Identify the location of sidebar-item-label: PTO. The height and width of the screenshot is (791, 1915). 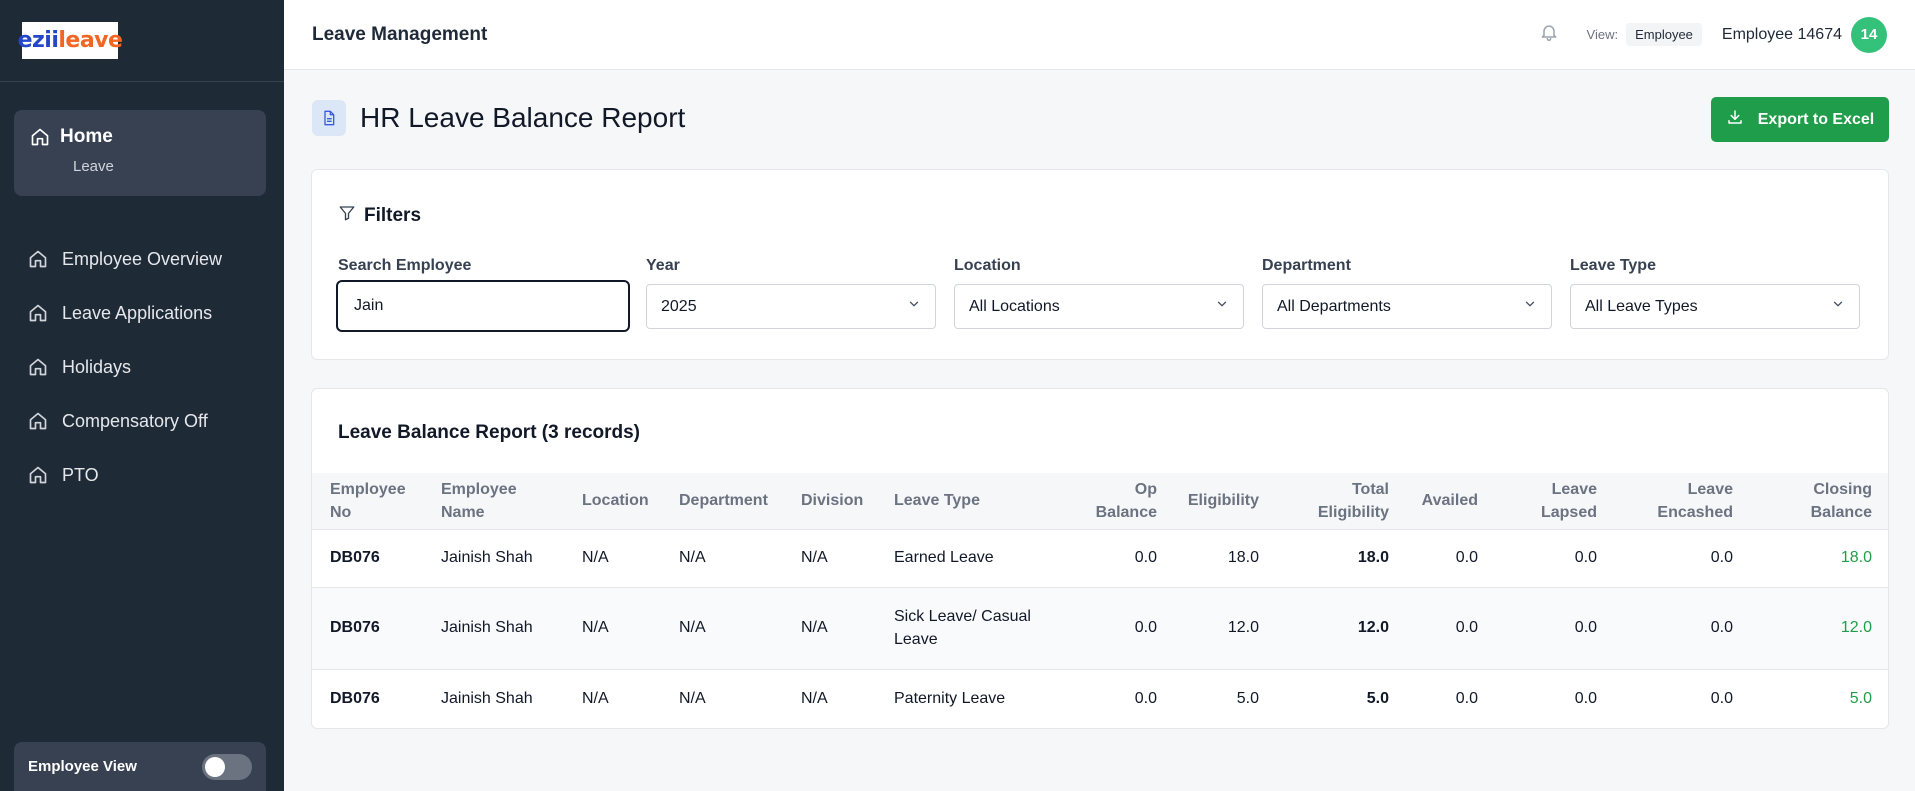
(80, 474).